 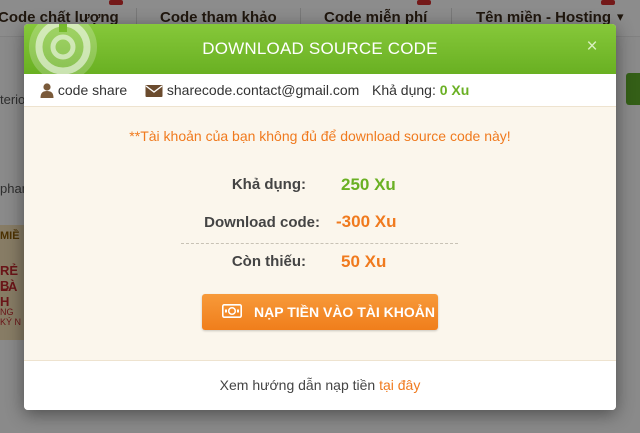 What do you see at coordinates (454, 90) in the screenshot?
I see `balance-value: 0 Xu` at bounding box center [454, 90].